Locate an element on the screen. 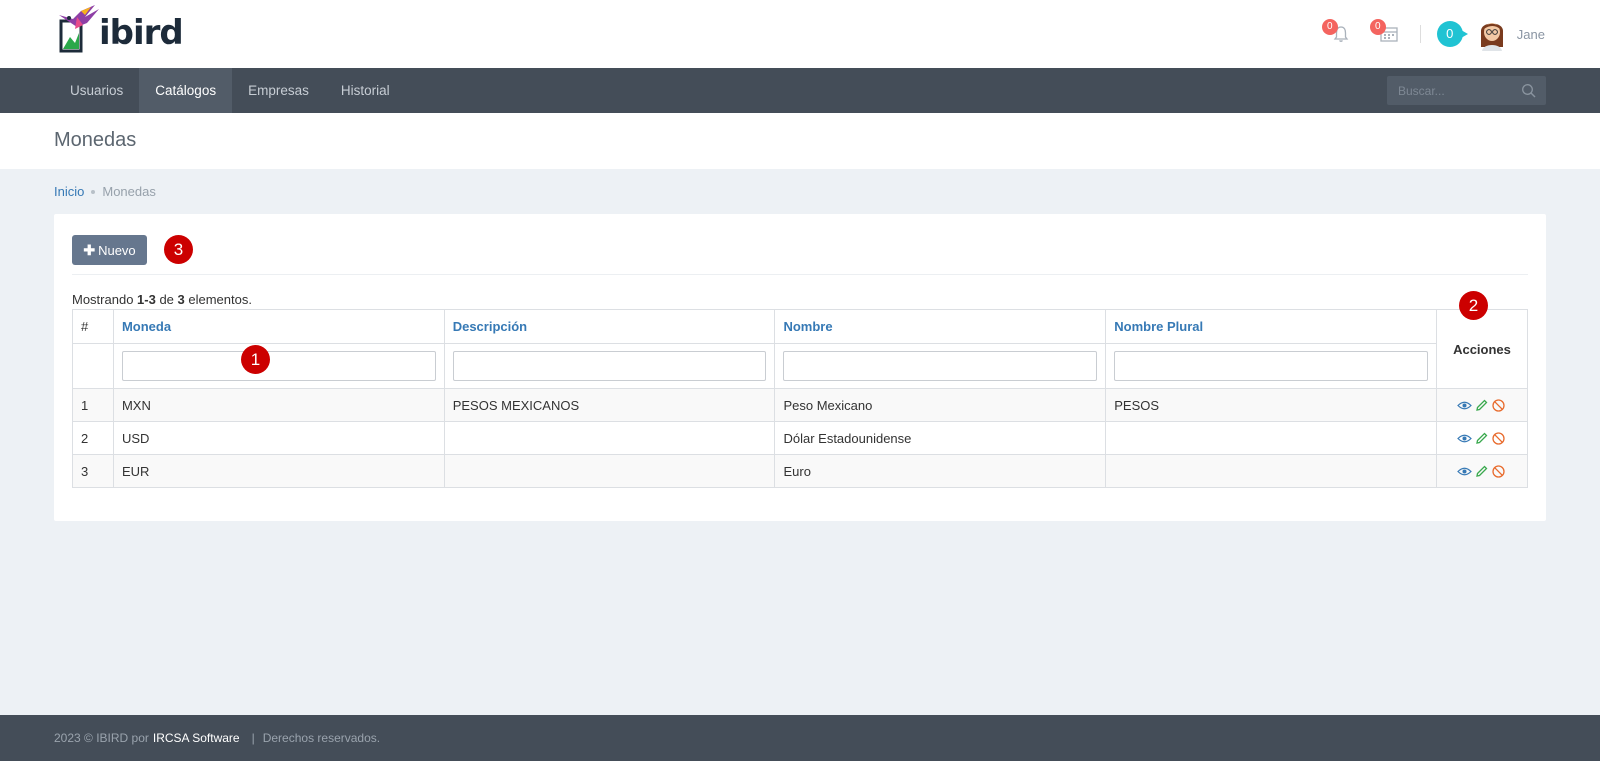  footer-company-link: IRCSA Software is located at coordinates (196, 738).